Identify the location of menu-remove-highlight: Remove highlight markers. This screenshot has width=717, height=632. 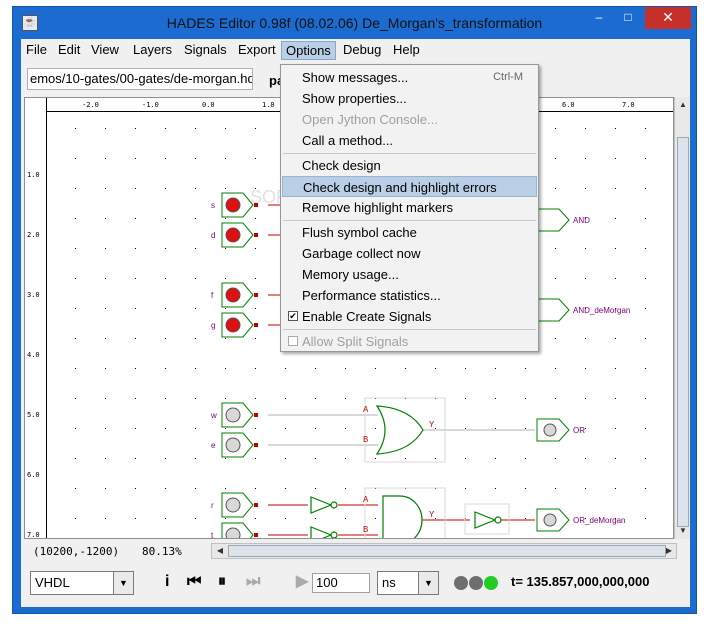
(409, 207).